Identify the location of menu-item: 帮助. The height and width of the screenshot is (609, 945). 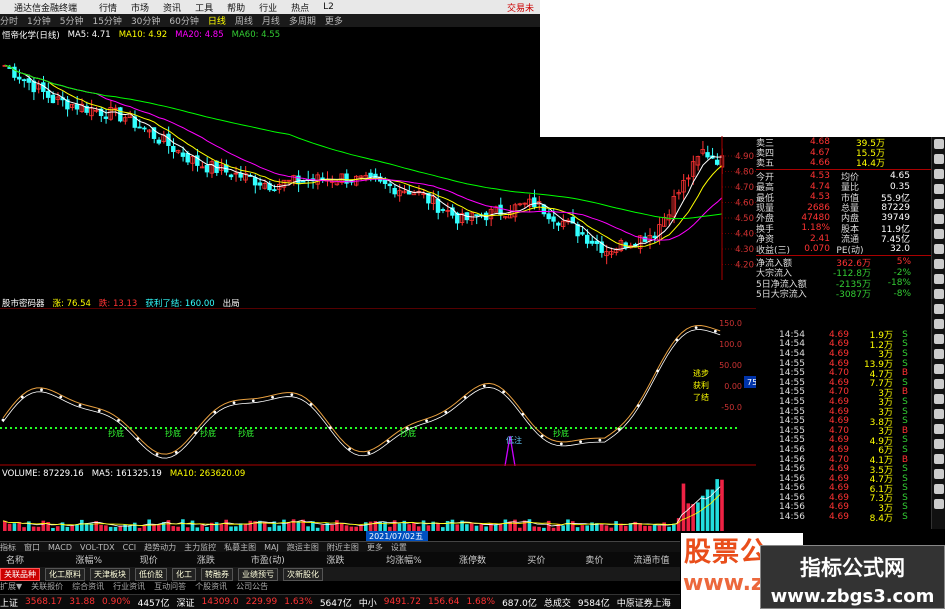
(236, 7).